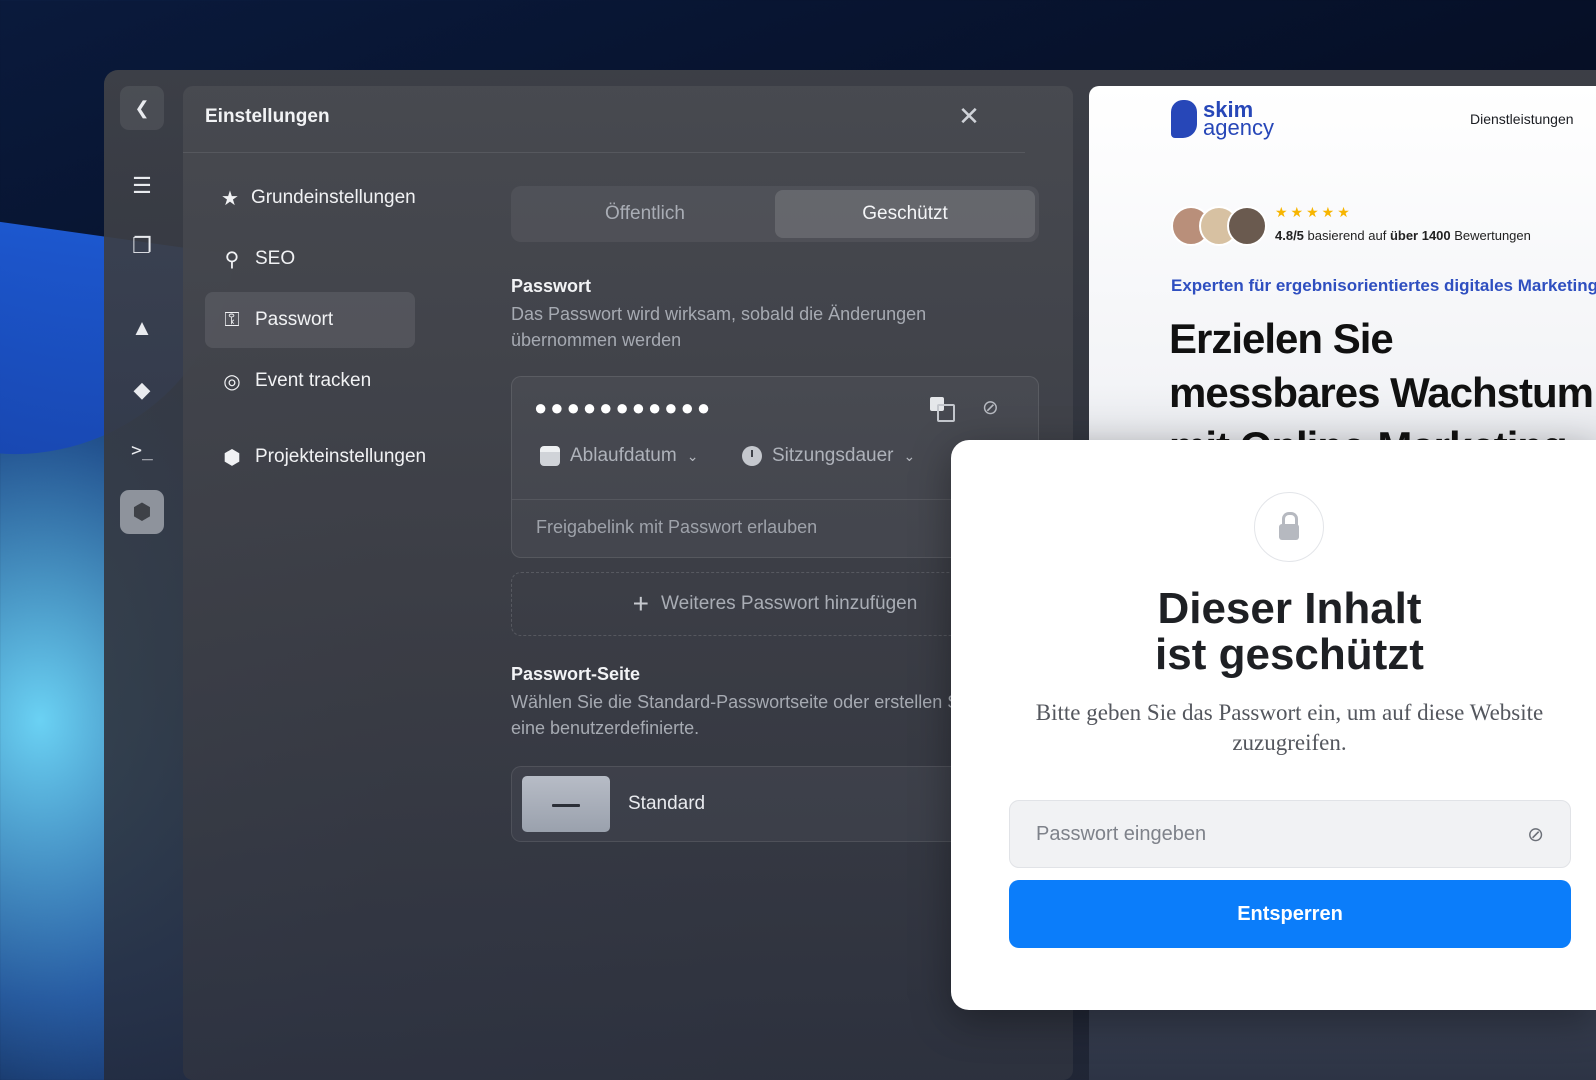 The image size is (1596, 1080). What do you see at coordinates (275, 258) in the screenshot?
I see `nav-label: SEO` at bounding box center [275, 258].